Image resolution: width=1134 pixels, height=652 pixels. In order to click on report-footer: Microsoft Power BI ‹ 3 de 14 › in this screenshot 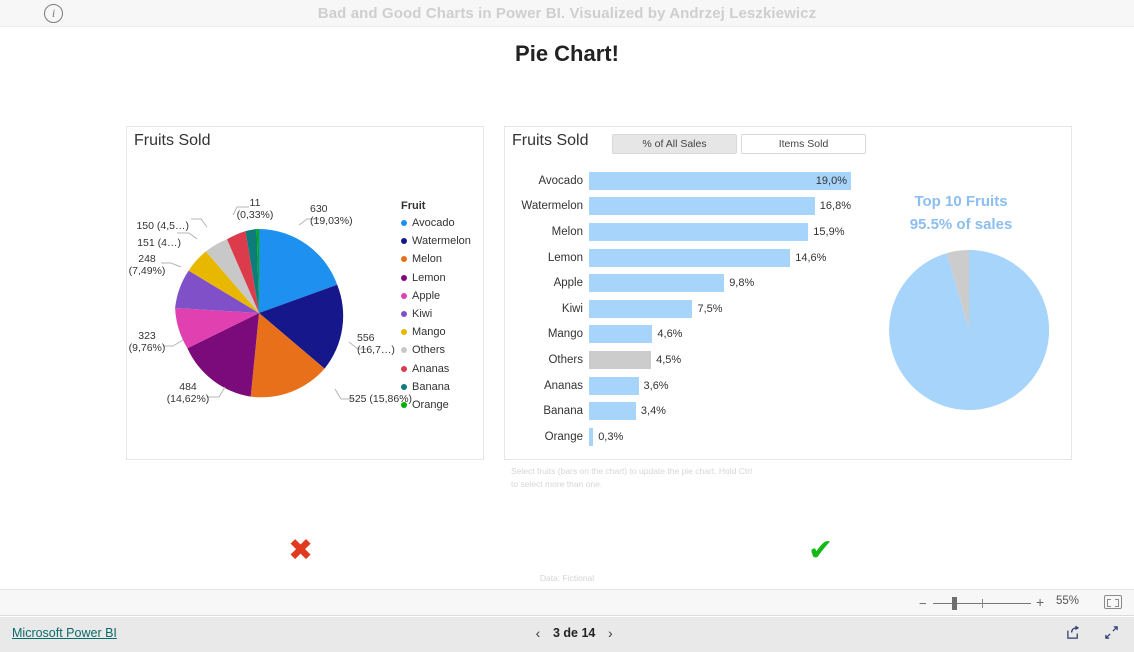, I will do `click(567, 634)`.